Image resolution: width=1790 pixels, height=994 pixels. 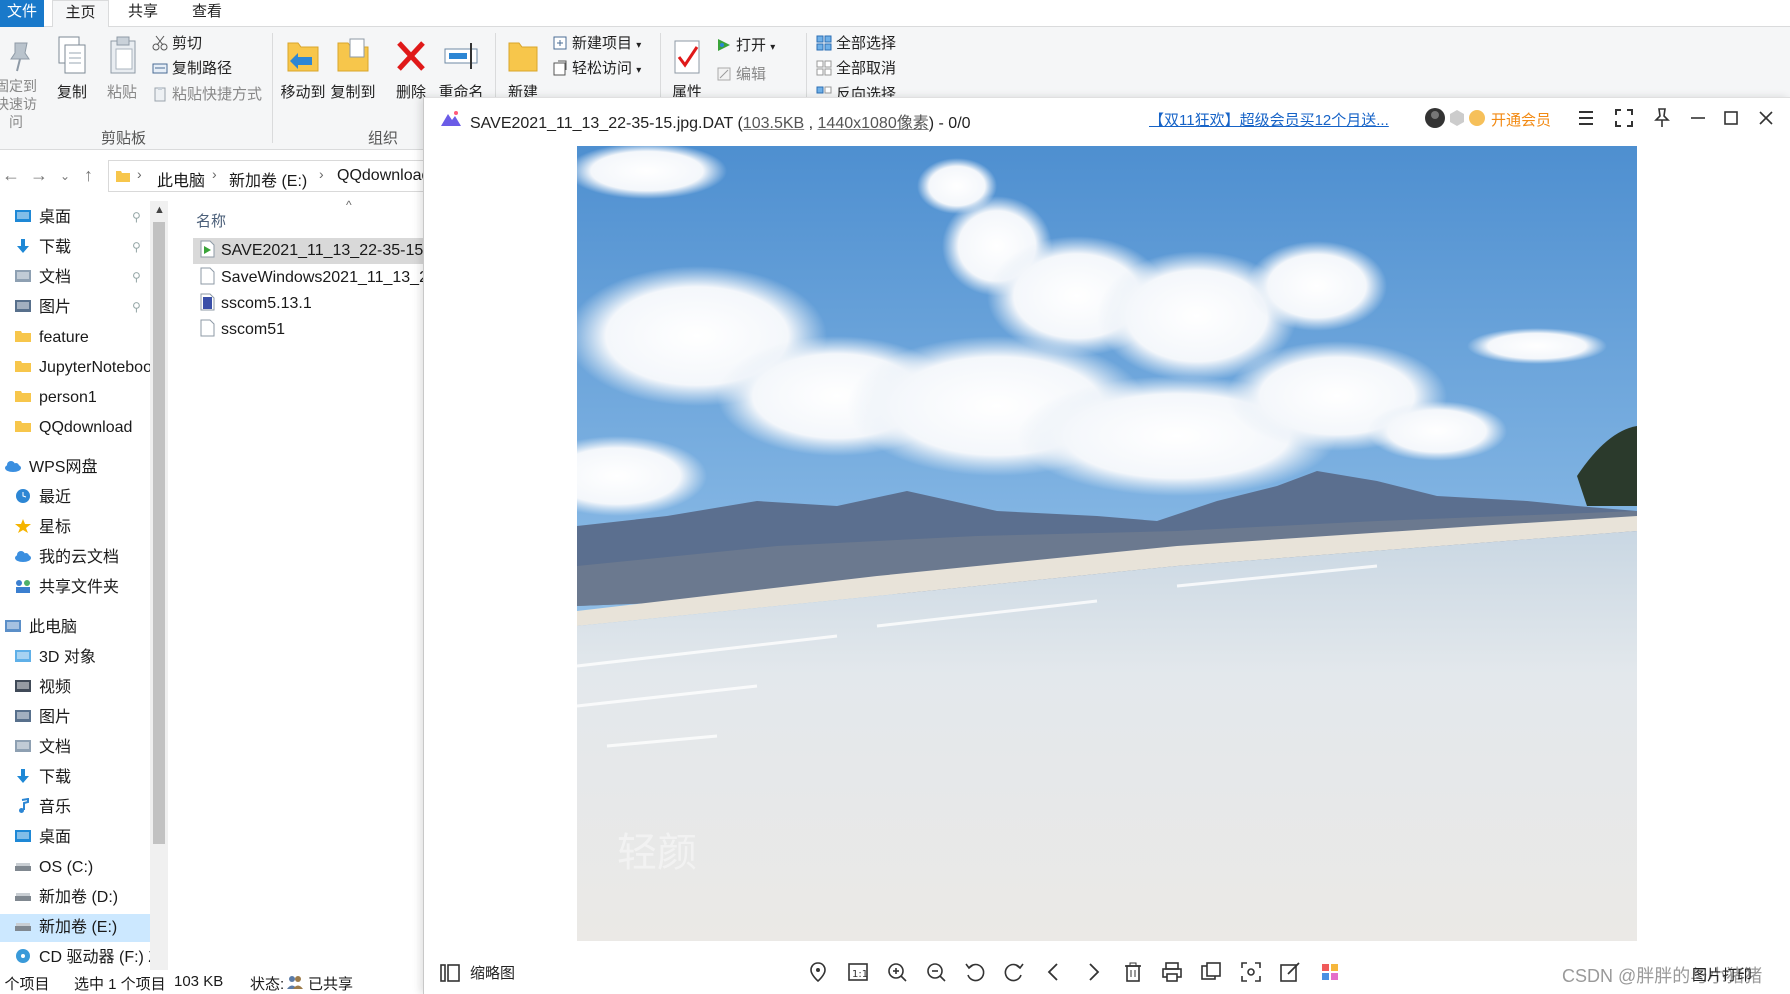 I want to click on trash-icon, so click(x=1133, y=972).